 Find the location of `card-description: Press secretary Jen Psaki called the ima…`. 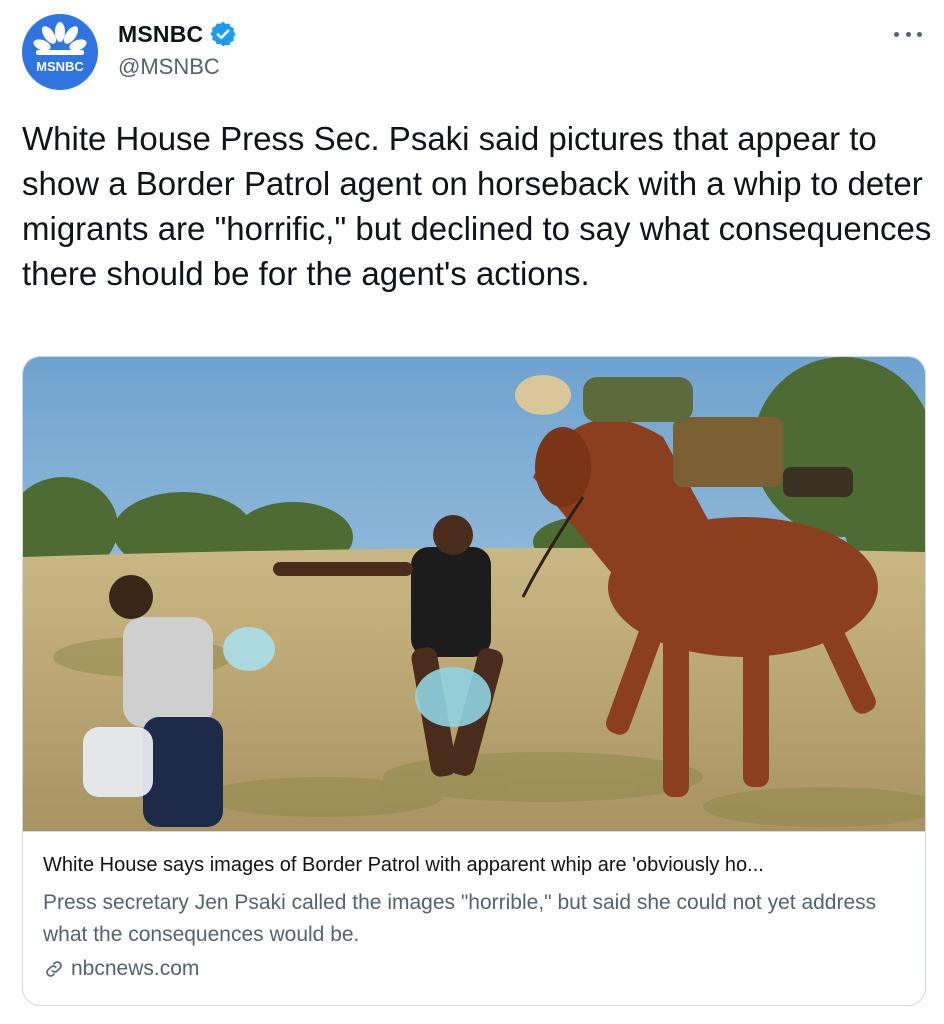

card-description: Press secretary Jen Psaki called the ima… is located at coordinates (460, 918).